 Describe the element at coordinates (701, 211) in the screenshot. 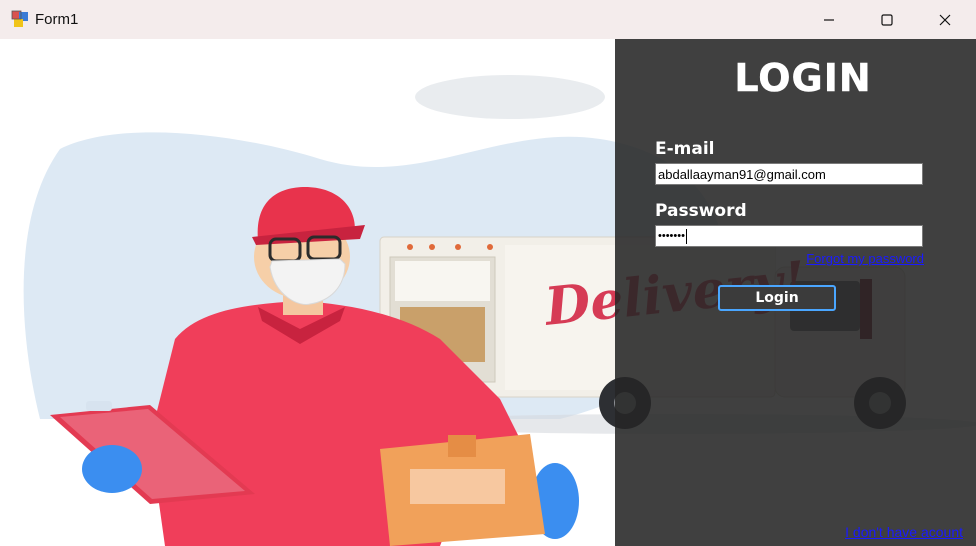

I see `password-label: Password` at that location.